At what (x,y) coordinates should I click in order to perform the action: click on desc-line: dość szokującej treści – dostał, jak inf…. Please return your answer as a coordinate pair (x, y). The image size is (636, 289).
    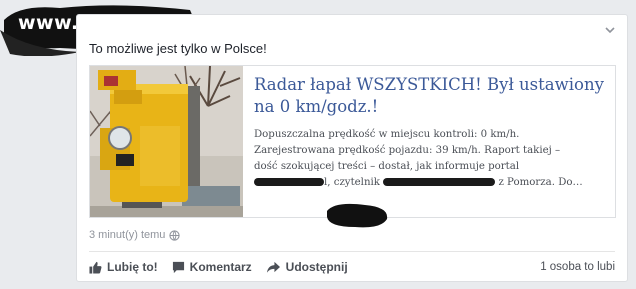
    Looking at the image, I should click on (387, 166).